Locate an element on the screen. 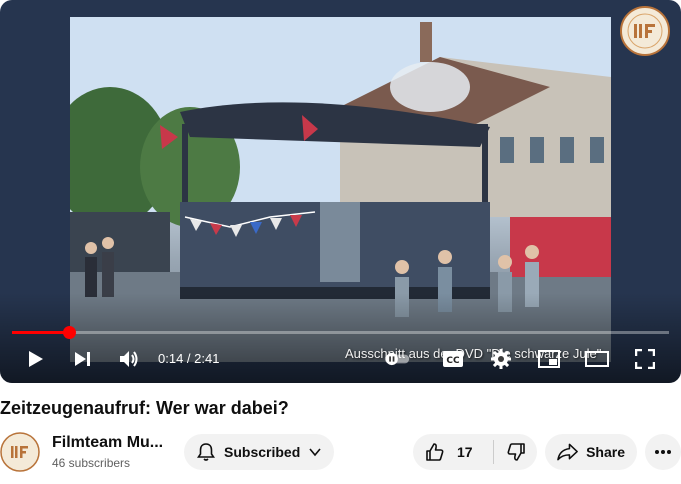 The image size is (681, 484). channel-logo-icon is located at coordinates (645, 31).